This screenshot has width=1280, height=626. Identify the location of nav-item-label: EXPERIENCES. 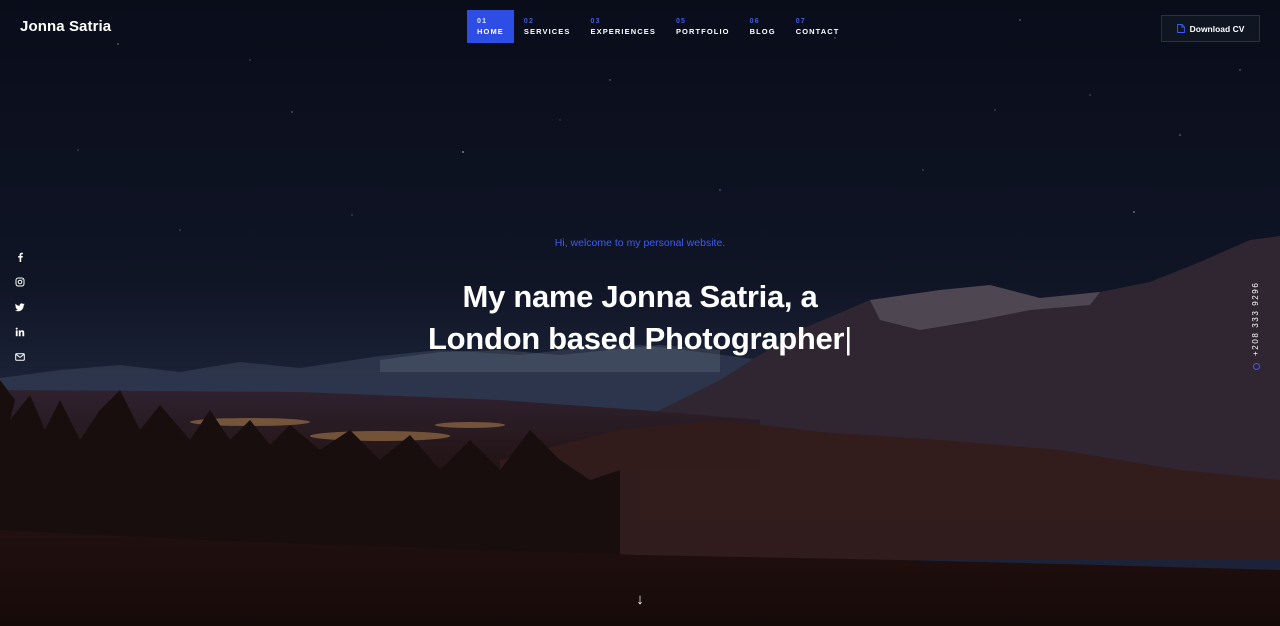
(623, 31).